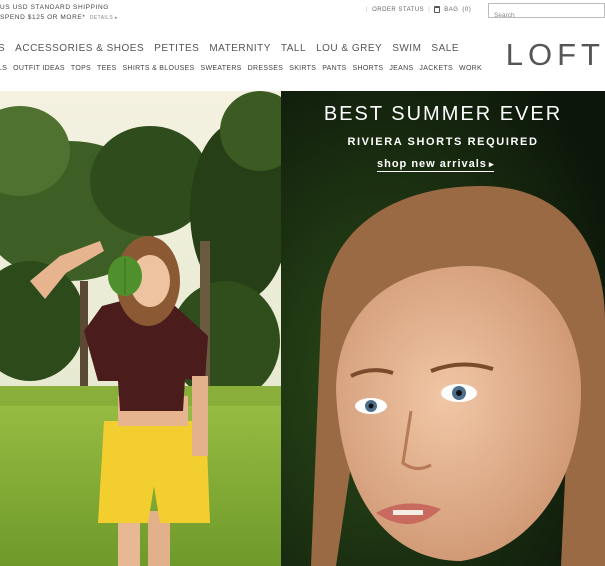  Describe the element at coordinates (159, 68) in the screenshot. I see `subnav-item-shirts-blouses: SHIRTS & BLOUSES` at that location.